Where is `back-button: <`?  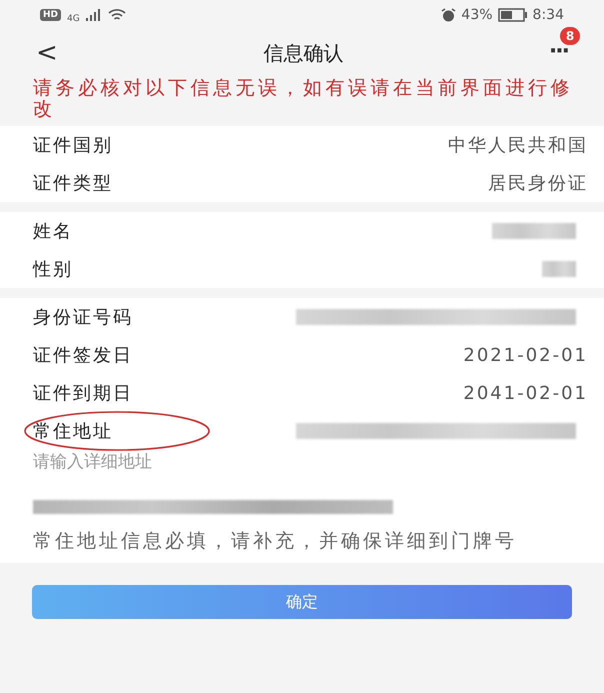
back-button: < is located at coordinates (47, 53).